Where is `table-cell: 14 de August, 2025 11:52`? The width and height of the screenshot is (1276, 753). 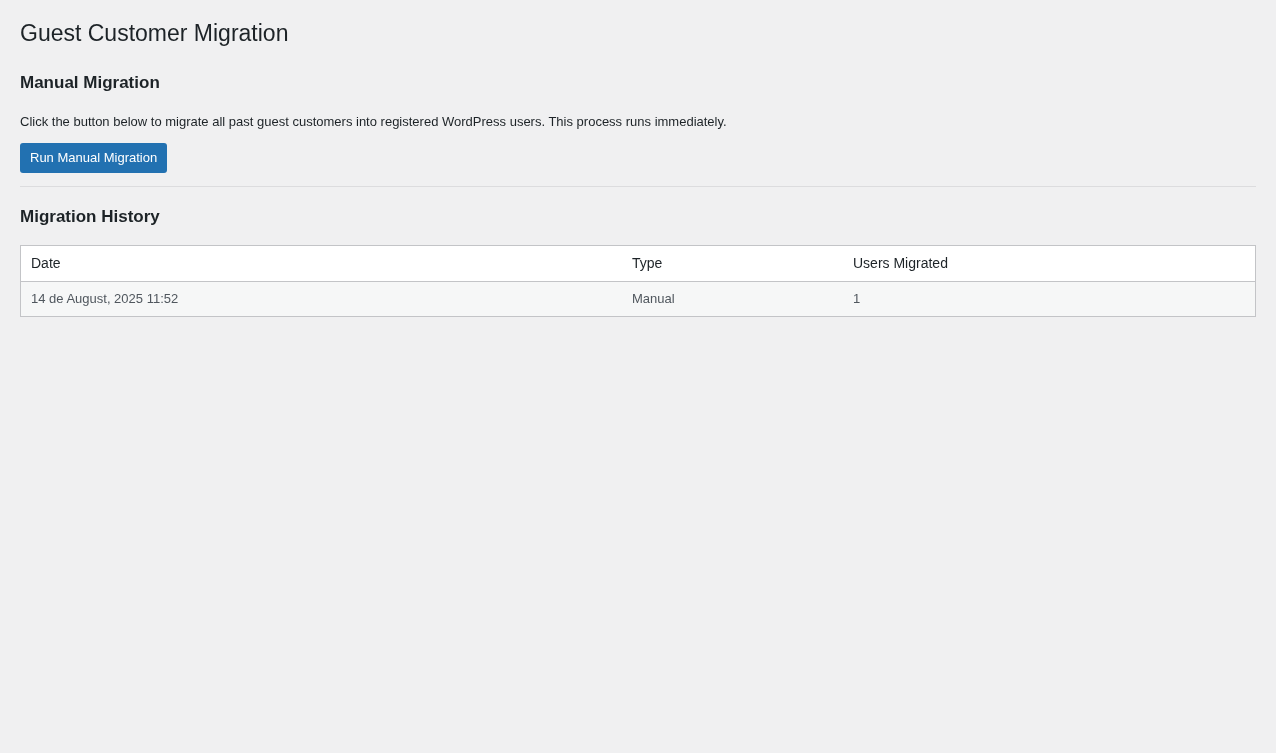
table-cell: 14 de August, 2025 11:52 is located at coordinates (321, 298).